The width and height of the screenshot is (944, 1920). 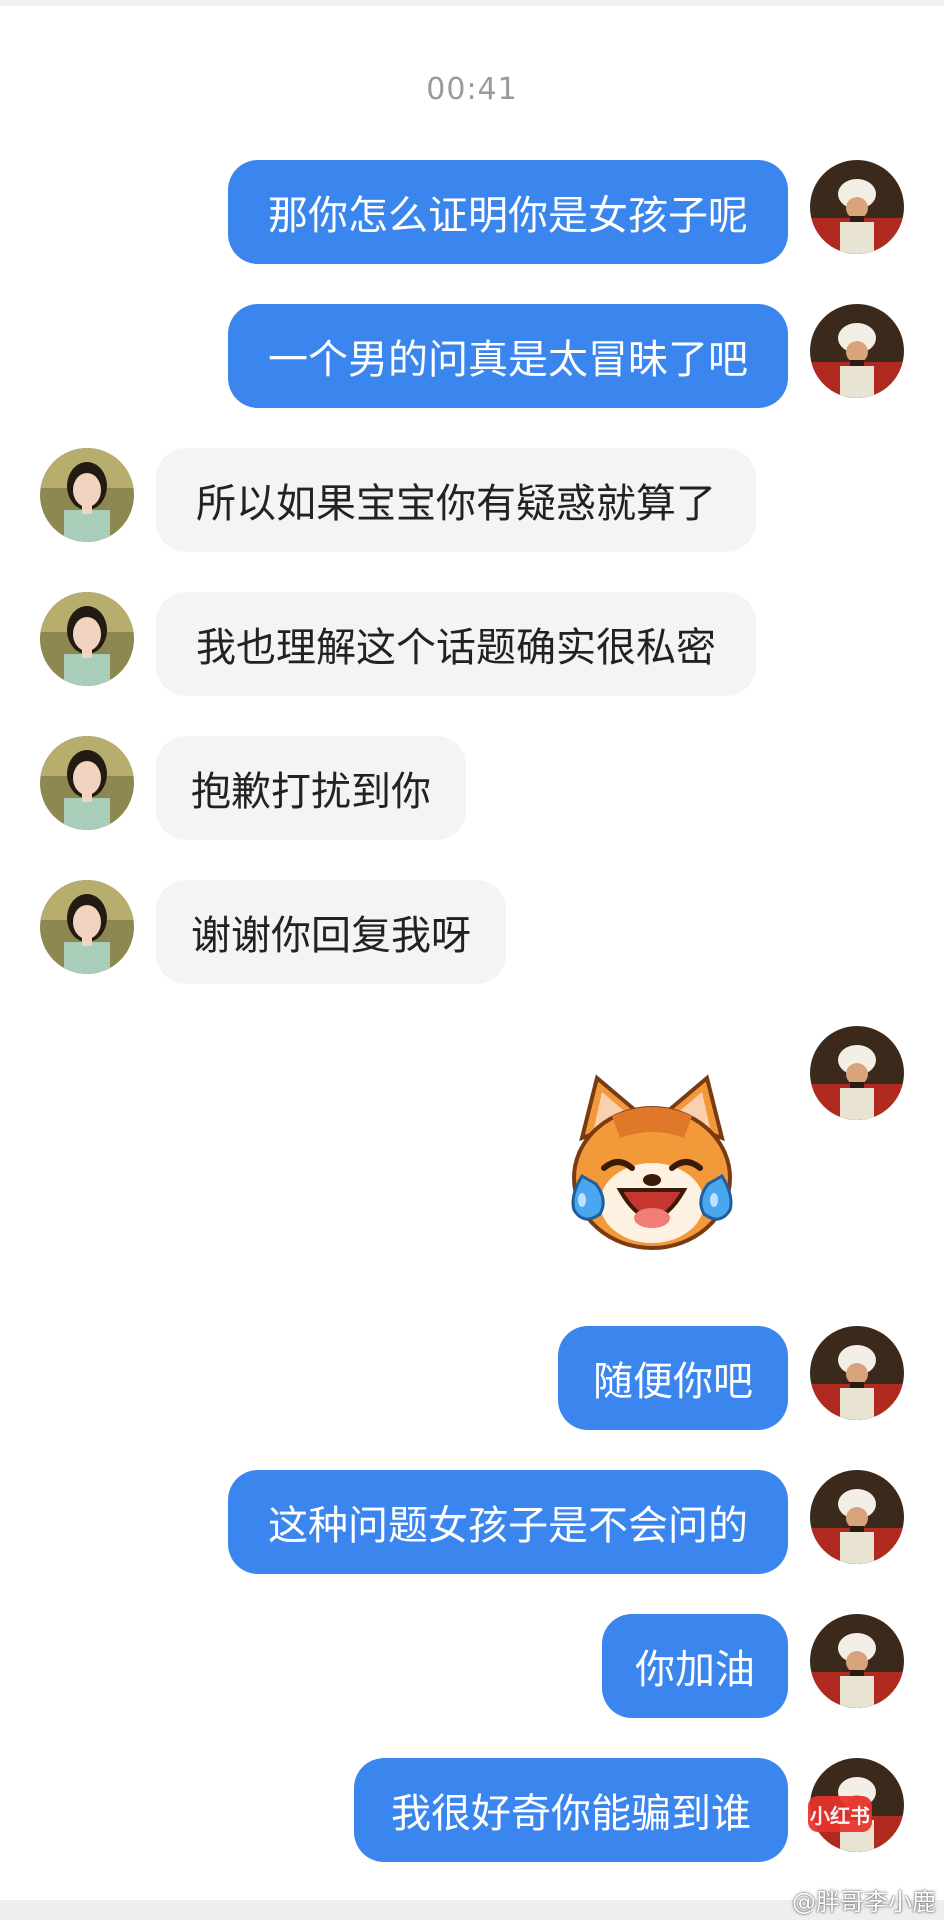 What do you see at coordinates (864, 1902) in the screenshot?
I see `watermark-text: @胖哥李小鹿` at bounding box center [864, 1902].